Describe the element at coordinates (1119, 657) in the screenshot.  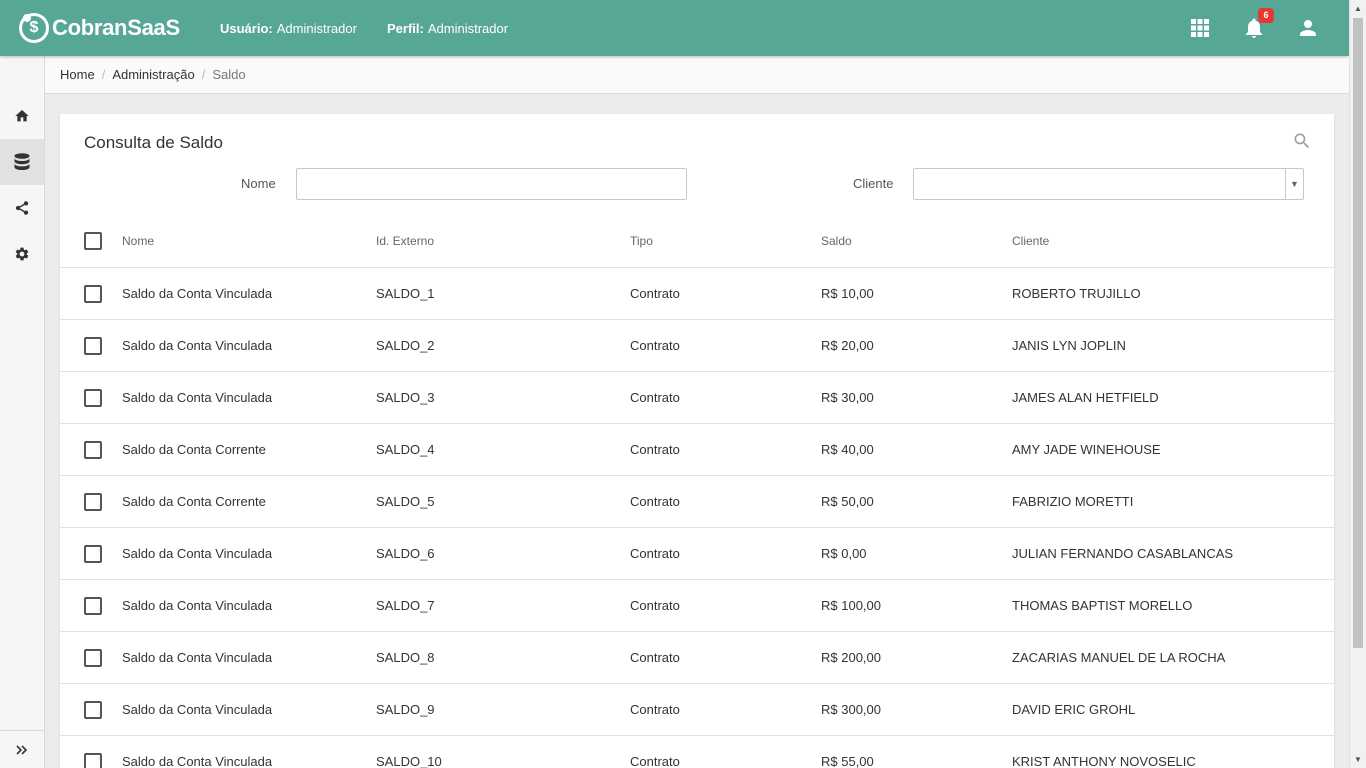
I see `cell-cliente: ZACARIAS MANUEL DE LA ROCHA` at that location.